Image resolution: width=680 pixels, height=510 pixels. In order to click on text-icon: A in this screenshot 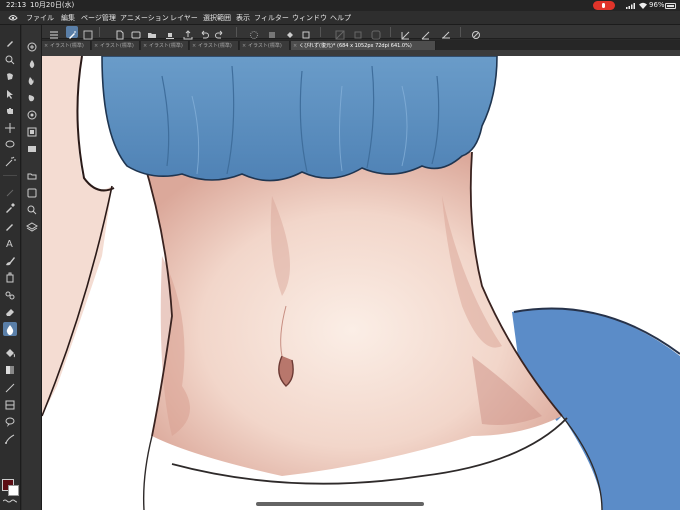, I will do `click(10, 242)`.